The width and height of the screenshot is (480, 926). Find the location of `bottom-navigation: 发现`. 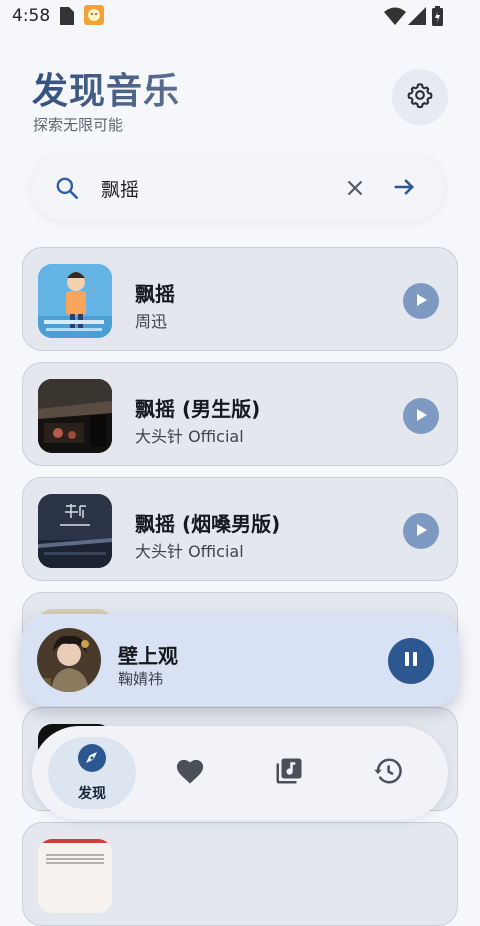

bottom-navigation: 发现 is located at coordinates (240, 773).